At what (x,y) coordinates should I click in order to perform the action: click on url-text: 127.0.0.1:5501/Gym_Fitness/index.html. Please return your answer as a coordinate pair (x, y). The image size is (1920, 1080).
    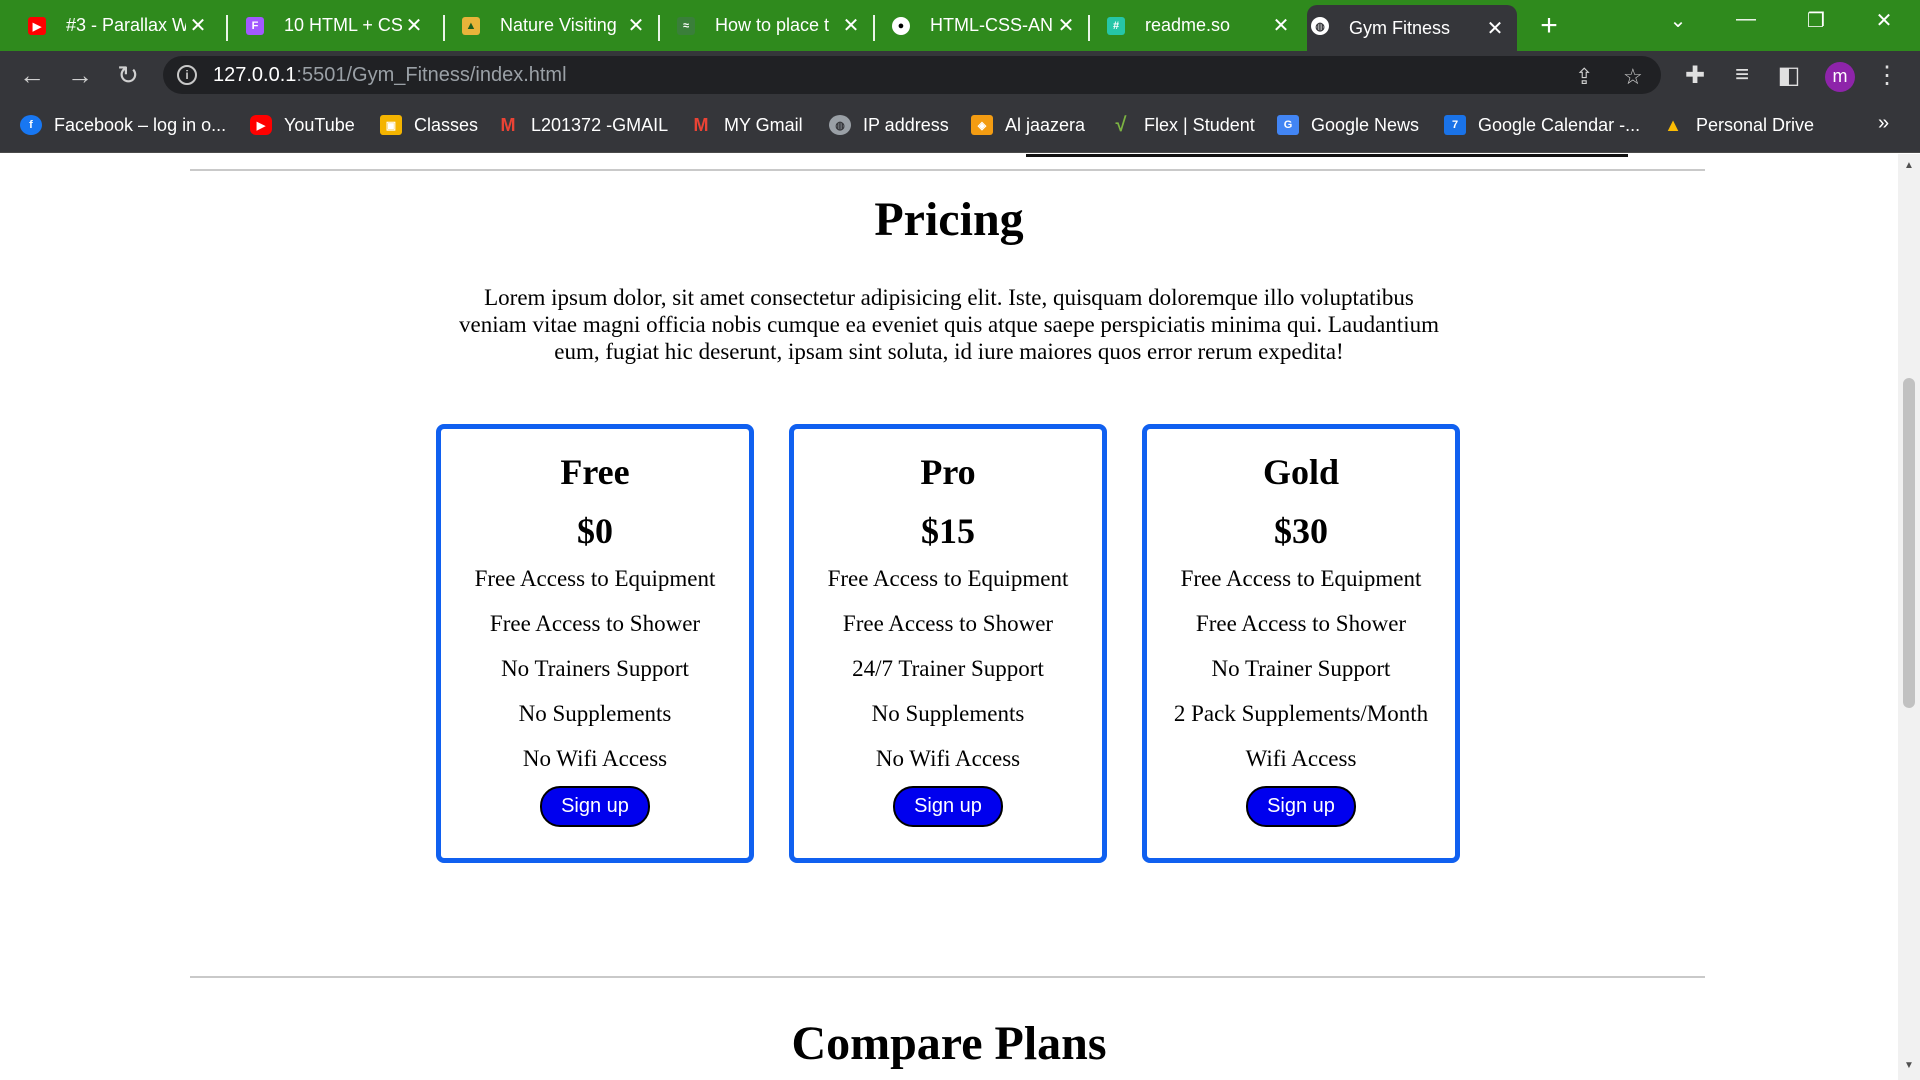
    Looking at the image, I should click on (390, 75).